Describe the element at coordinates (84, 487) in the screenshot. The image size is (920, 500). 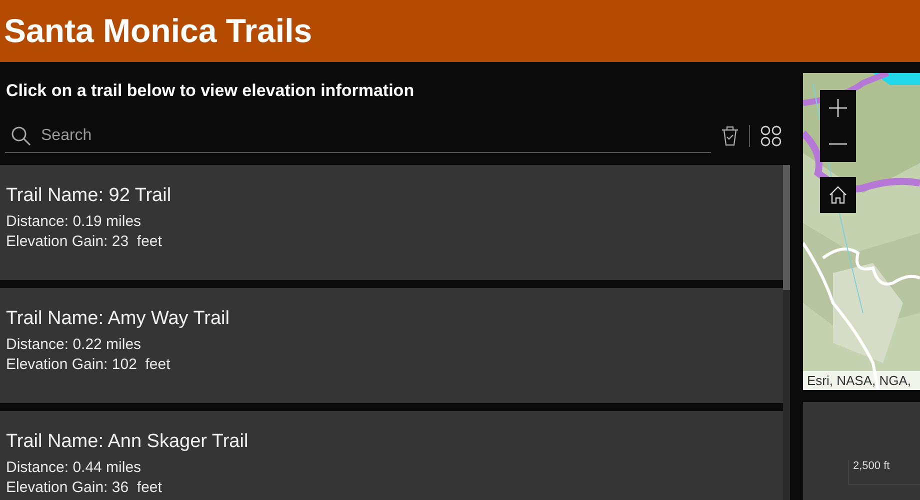
I see `trail-elevation-gain: Elevation Gain: 36 feet` at that location.